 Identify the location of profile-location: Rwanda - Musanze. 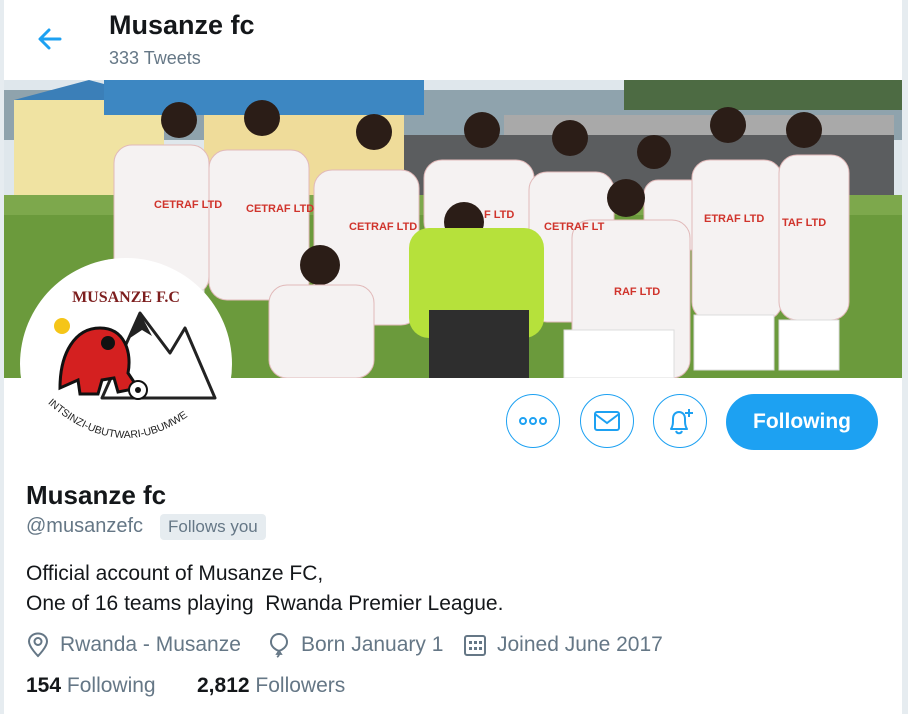
(133, 645).